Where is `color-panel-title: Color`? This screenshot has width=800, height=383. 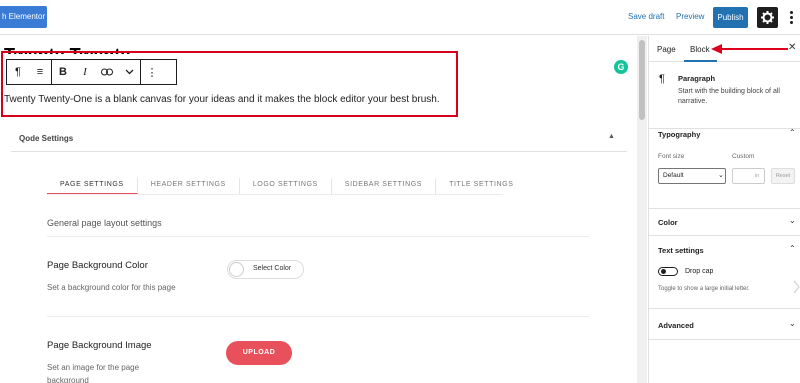
color-panel-title: Color is located at coordinates (668, 222).